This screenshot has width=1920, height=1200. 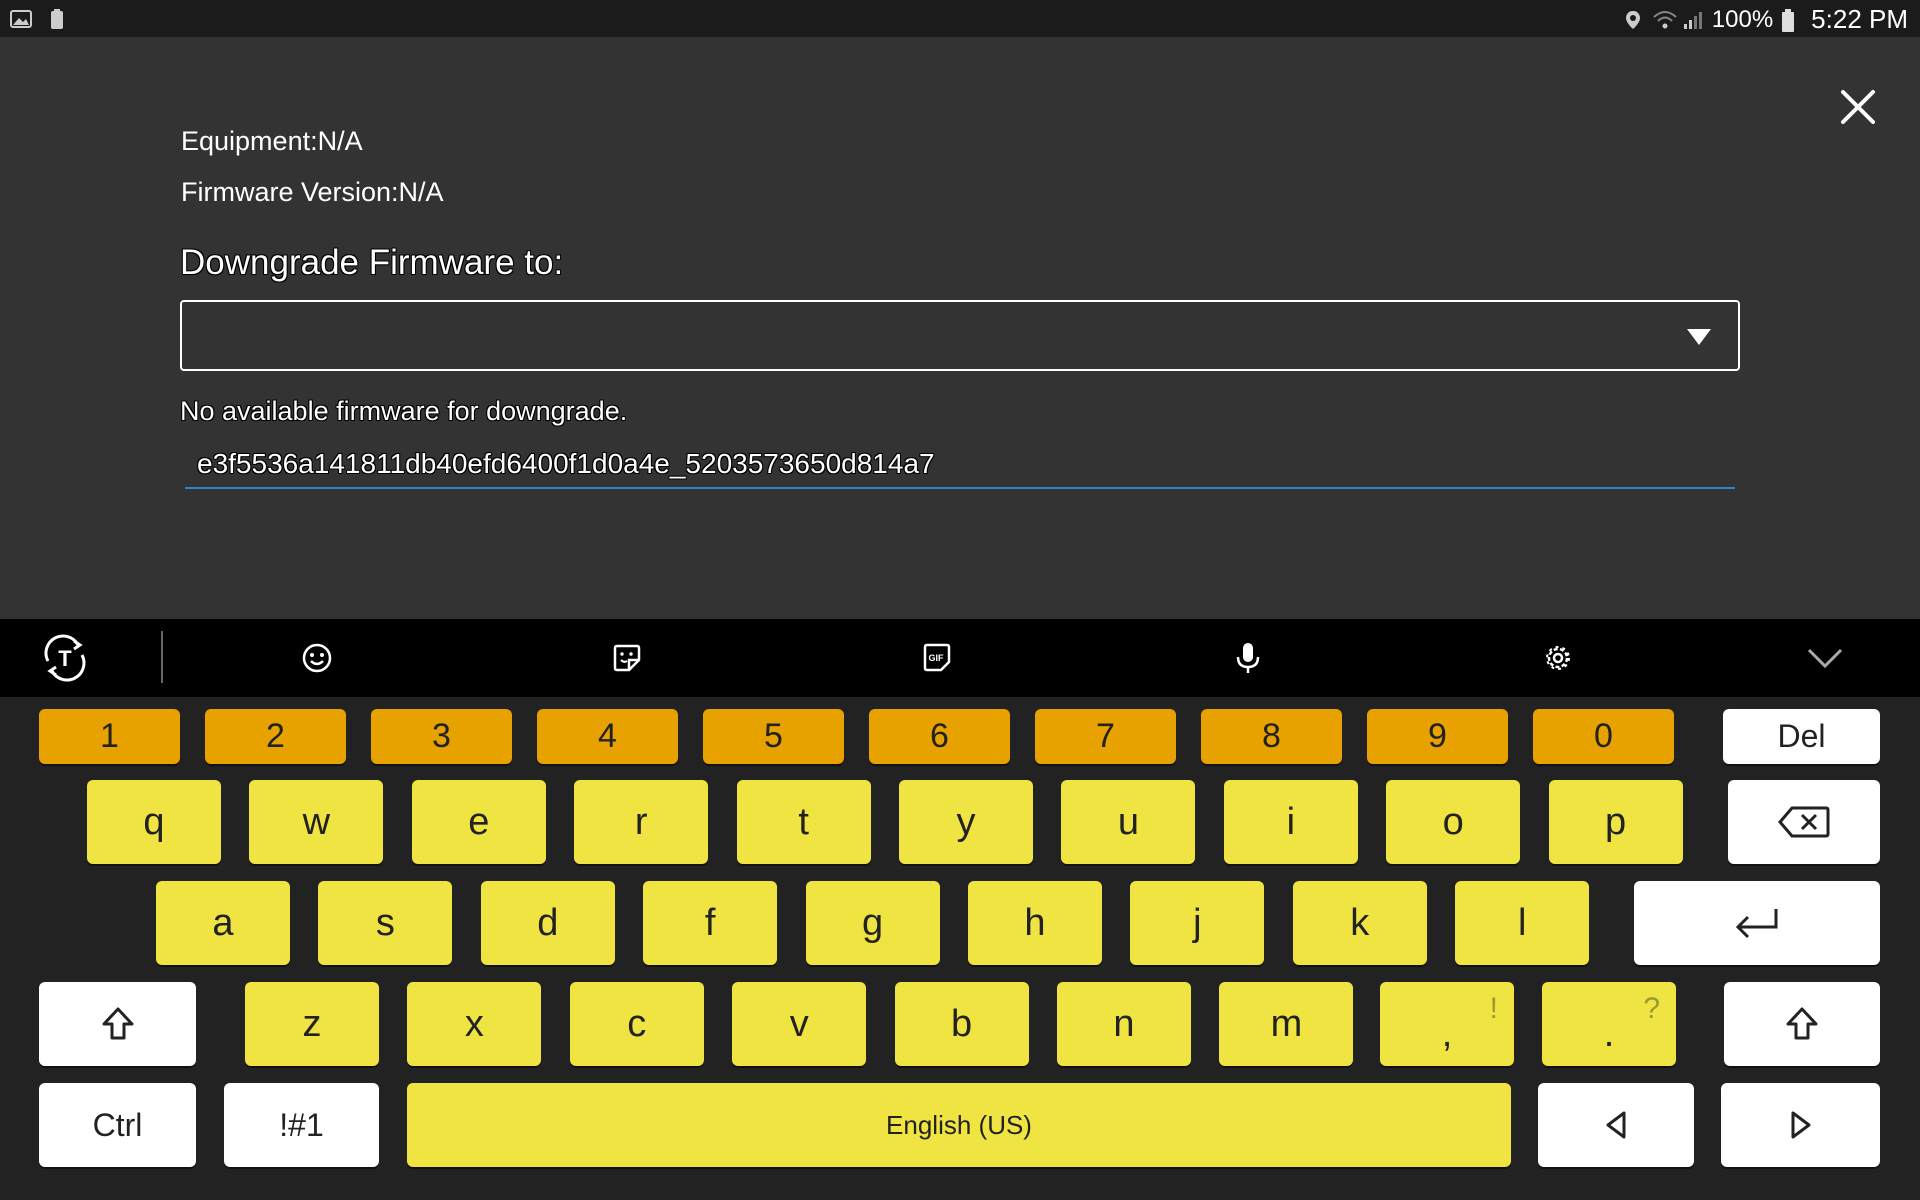 I want to click on sticker-button, so click(x=627, y=658).